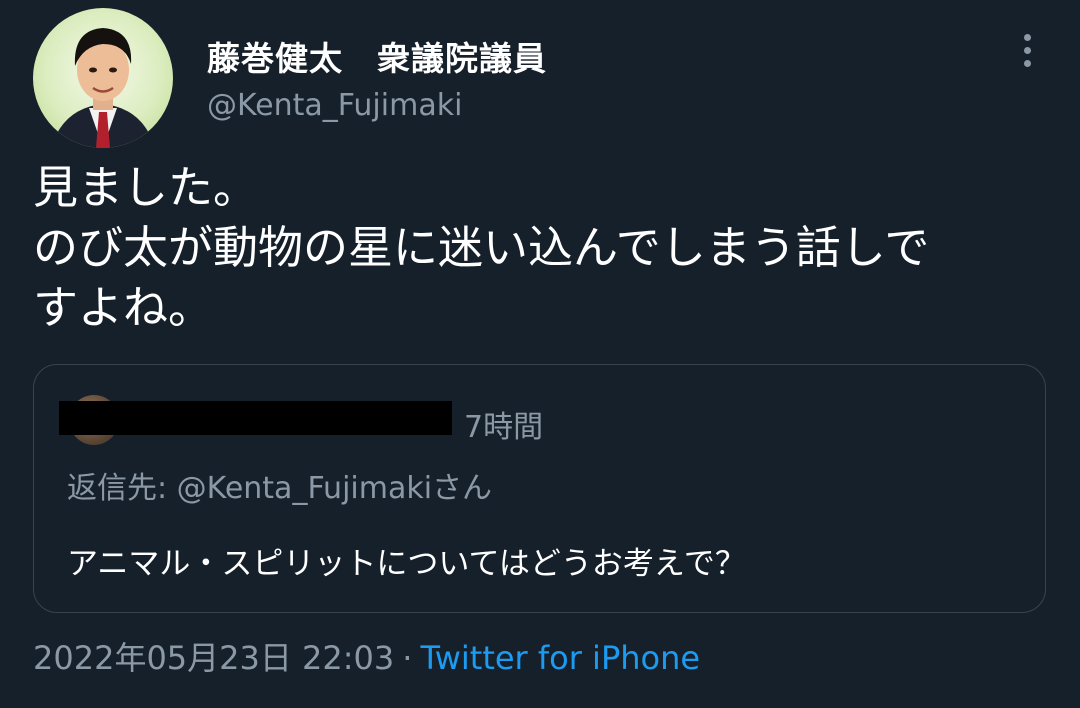  Describe the element at coordinates (334, 105) in the screenshot. I see `author-handle: @Kenta_Fujimaki` at that location.